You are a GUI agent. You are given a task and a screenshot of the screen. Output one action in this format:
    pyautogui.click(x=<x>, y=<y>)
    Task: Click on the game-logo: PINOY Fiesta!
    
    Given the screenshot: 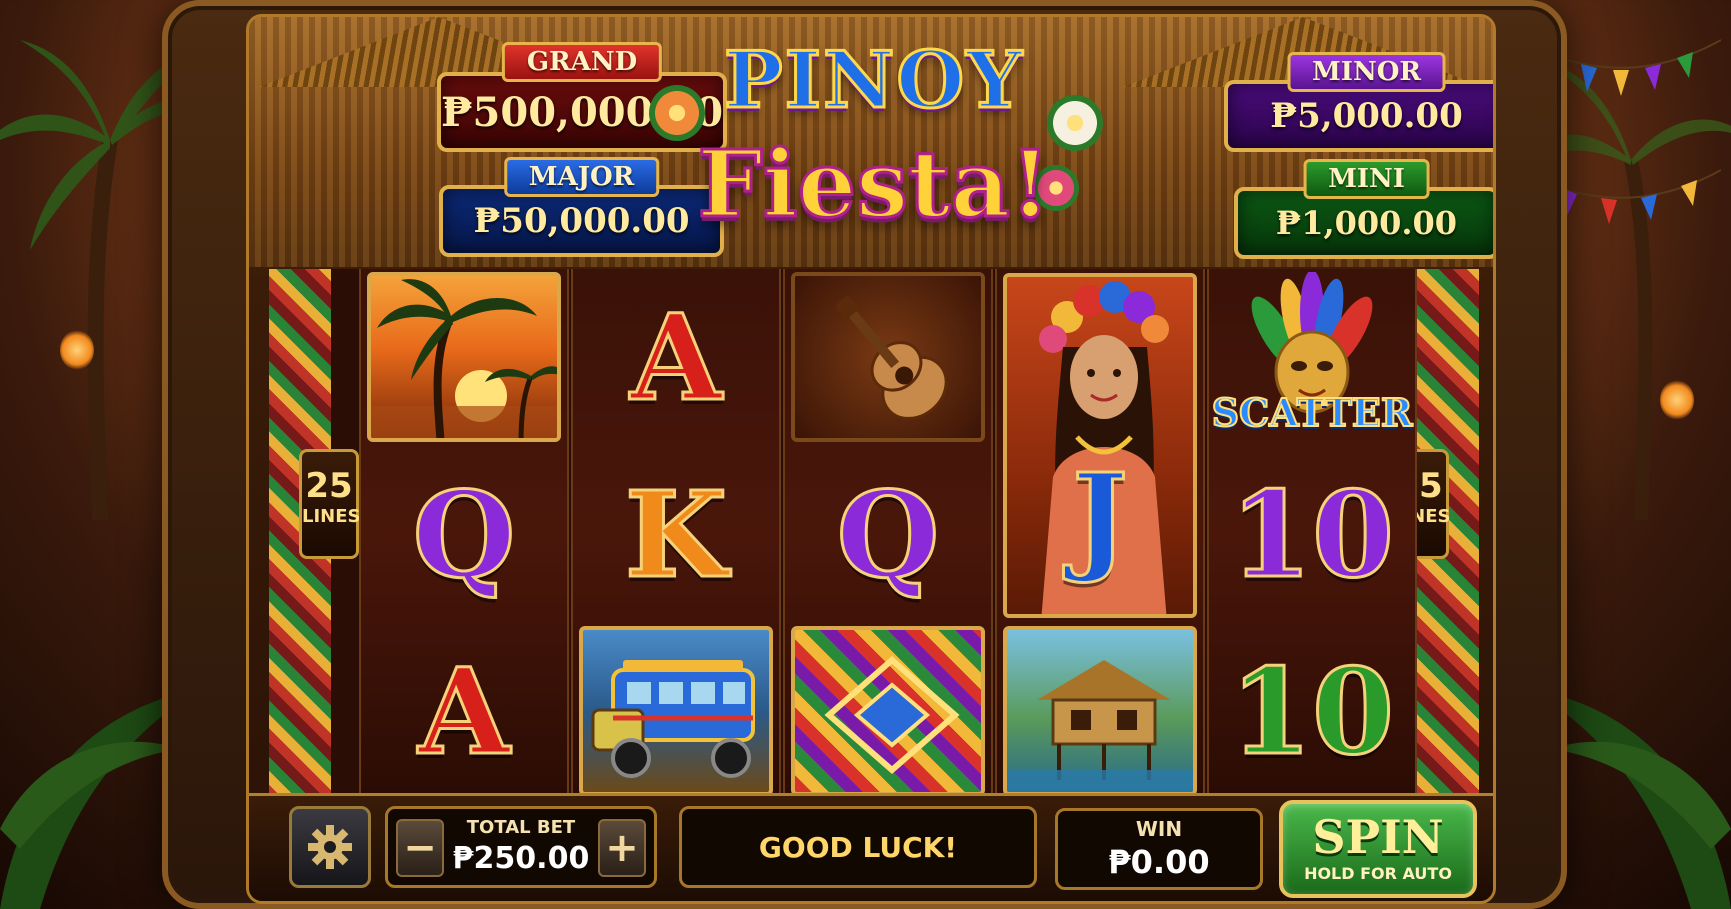 What is the action you would take?
    pyautogui.click(x=874, y=140)
    